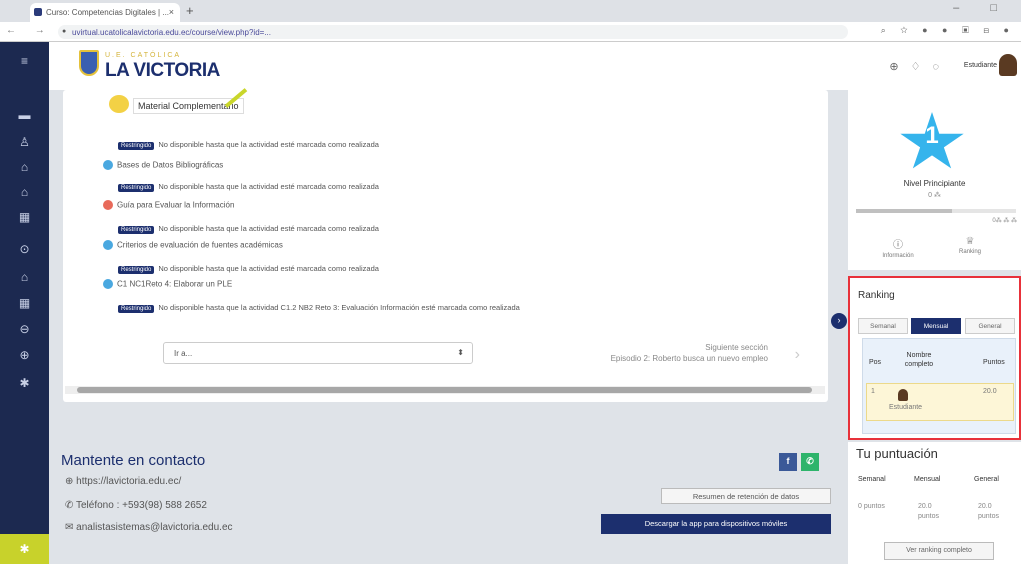 The width and height of the screenshot is (1021, 564). Describe the element at coordinates (873, 391) in the screenshot. I see `row-pos: 1` at that location.